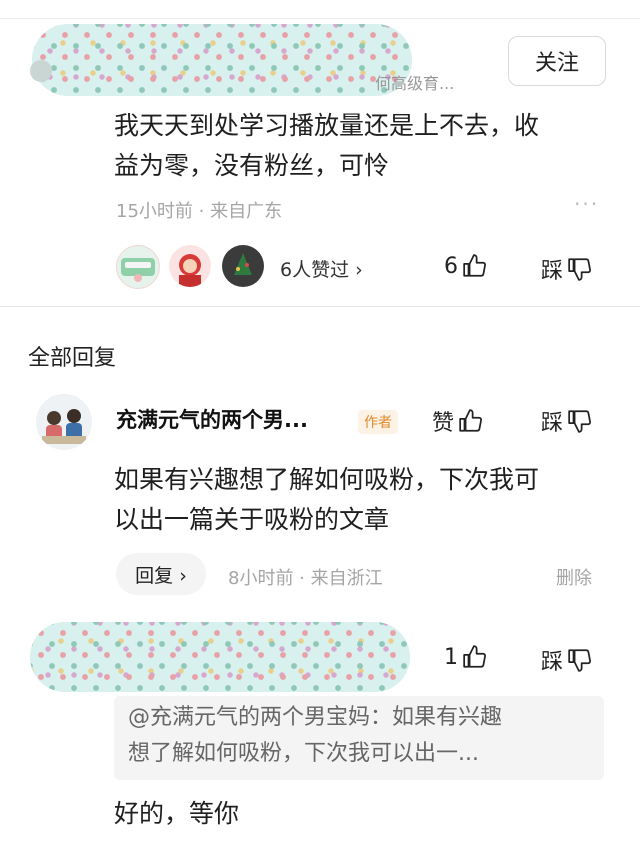  Describe the element at coordinates (458, 421) in the screenshot. I see `author-like-button: 赞` at that location.